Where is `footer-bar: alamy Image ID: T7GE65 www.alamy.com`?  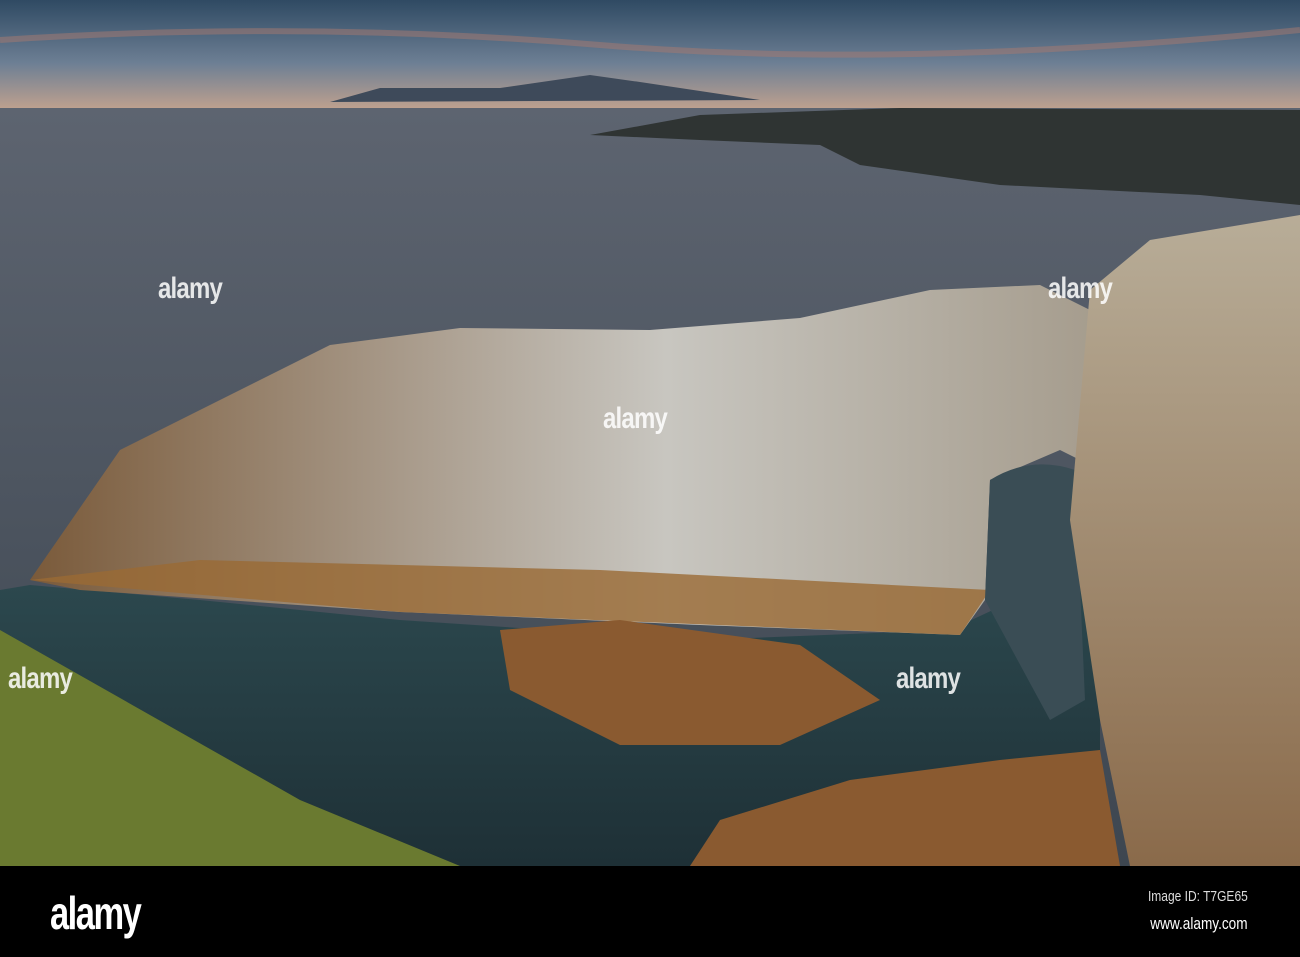
footer-bar: alamy Image ID: T7GE65 www.alamy.com is located at coordinates (650, 911).